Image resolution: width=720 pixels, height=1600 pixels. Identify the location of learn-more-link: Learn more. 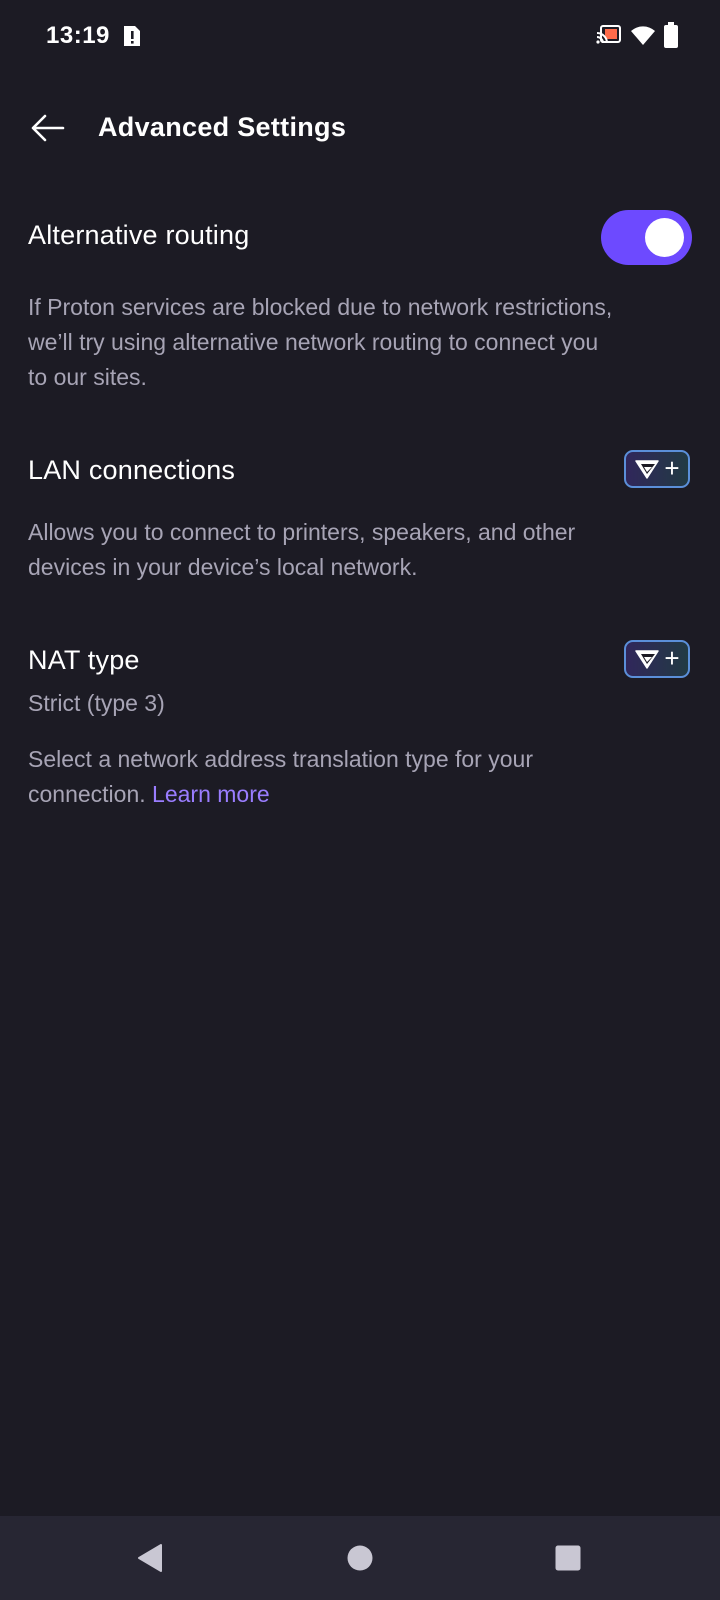
(211, 794).